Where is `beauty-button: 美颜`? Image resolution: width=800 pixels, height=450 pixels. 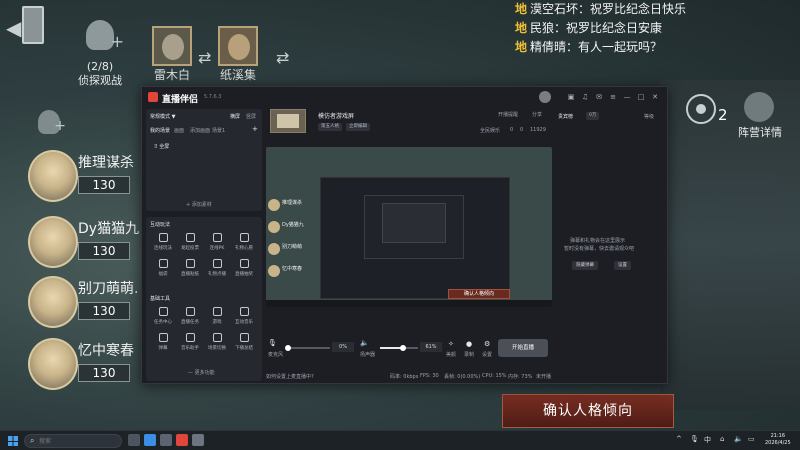
beauty-button: 美颜 is located at coordinates (451, 354).